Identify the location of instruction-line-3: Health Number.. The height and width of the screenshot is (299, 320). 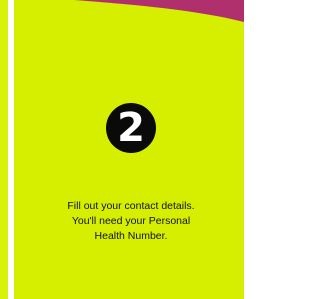
(131, 236).